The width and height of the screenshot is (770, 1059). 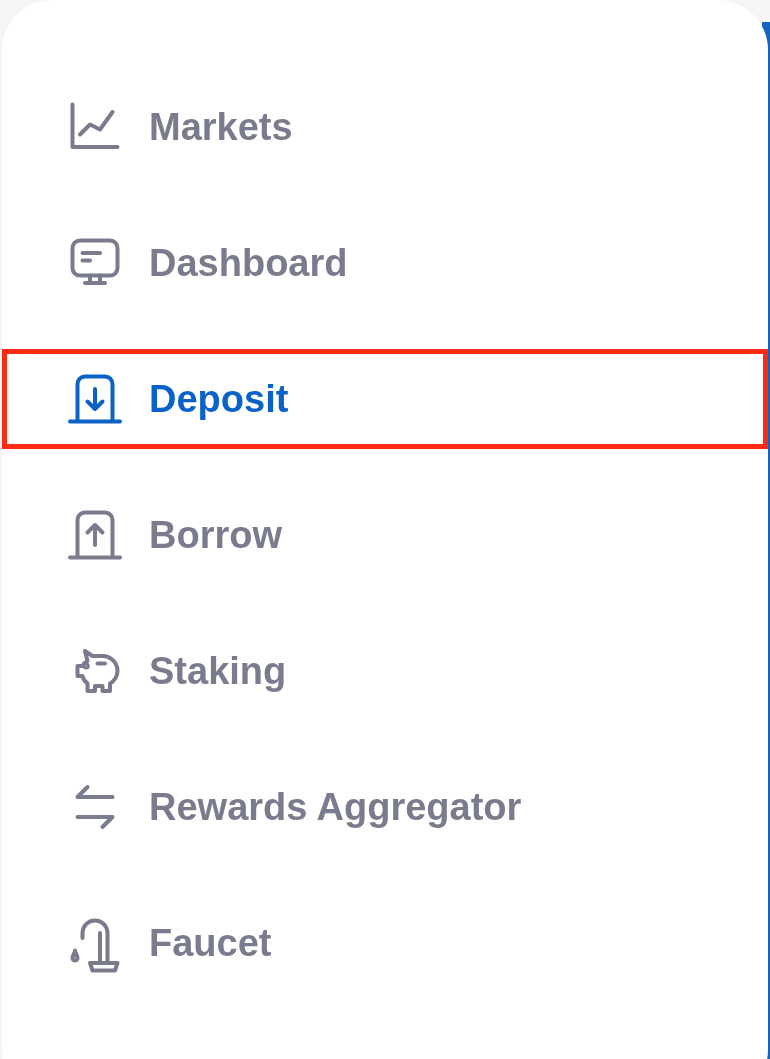 What do you see at coordinates (385, 535) in the screenshot?
I see `menu-item: Borrow` at bounding box center [385, 535].